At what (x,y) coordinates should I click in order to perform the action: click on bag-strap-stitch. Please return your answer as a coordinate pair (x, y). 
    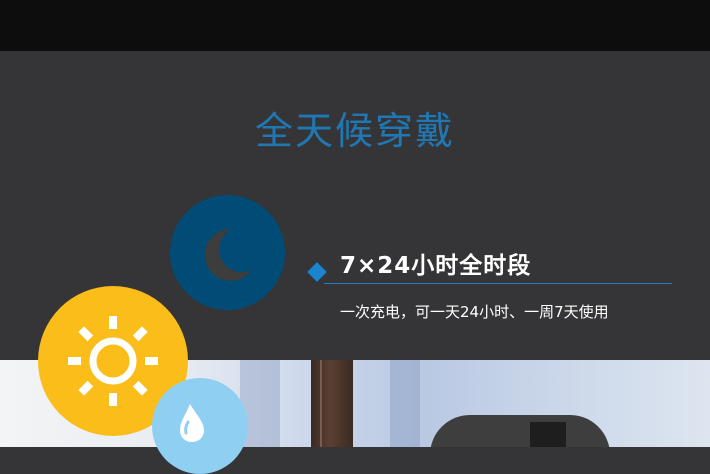
    Looking at the image, I should click on (321, 403).